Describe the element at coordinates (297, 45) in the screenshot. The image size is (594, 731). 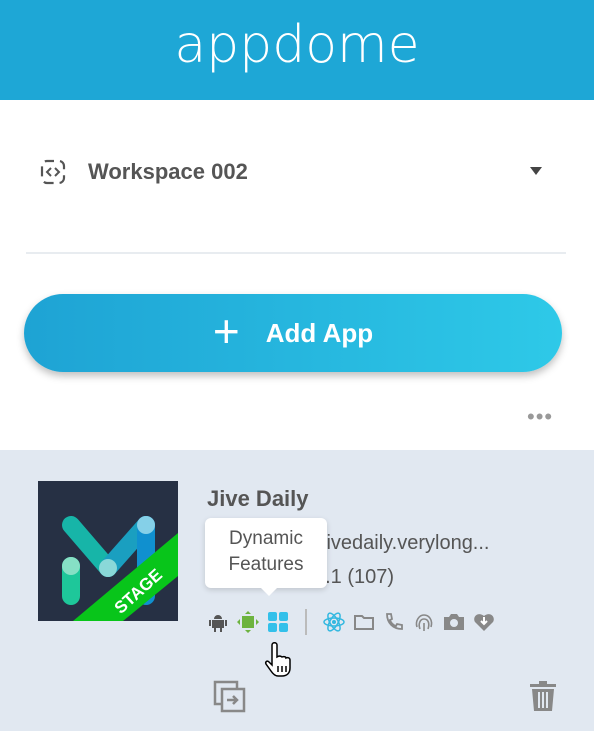
I see `appdome-logo: appdome` at that location.